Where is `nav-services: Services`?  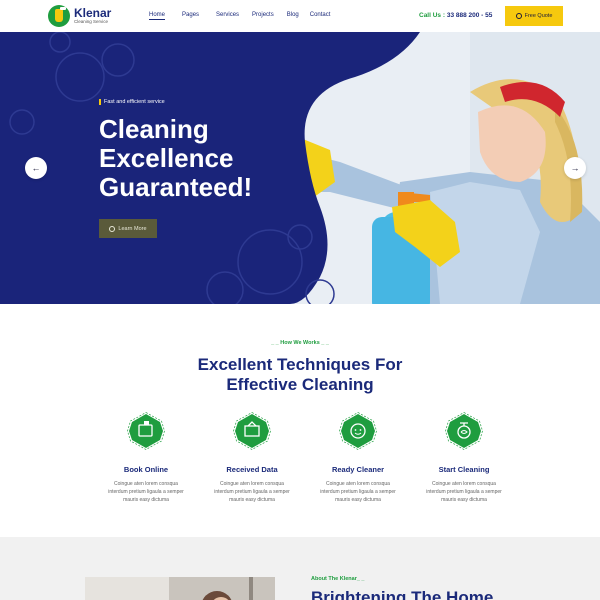
nav-services: Services is located at coordinates (227, 16).